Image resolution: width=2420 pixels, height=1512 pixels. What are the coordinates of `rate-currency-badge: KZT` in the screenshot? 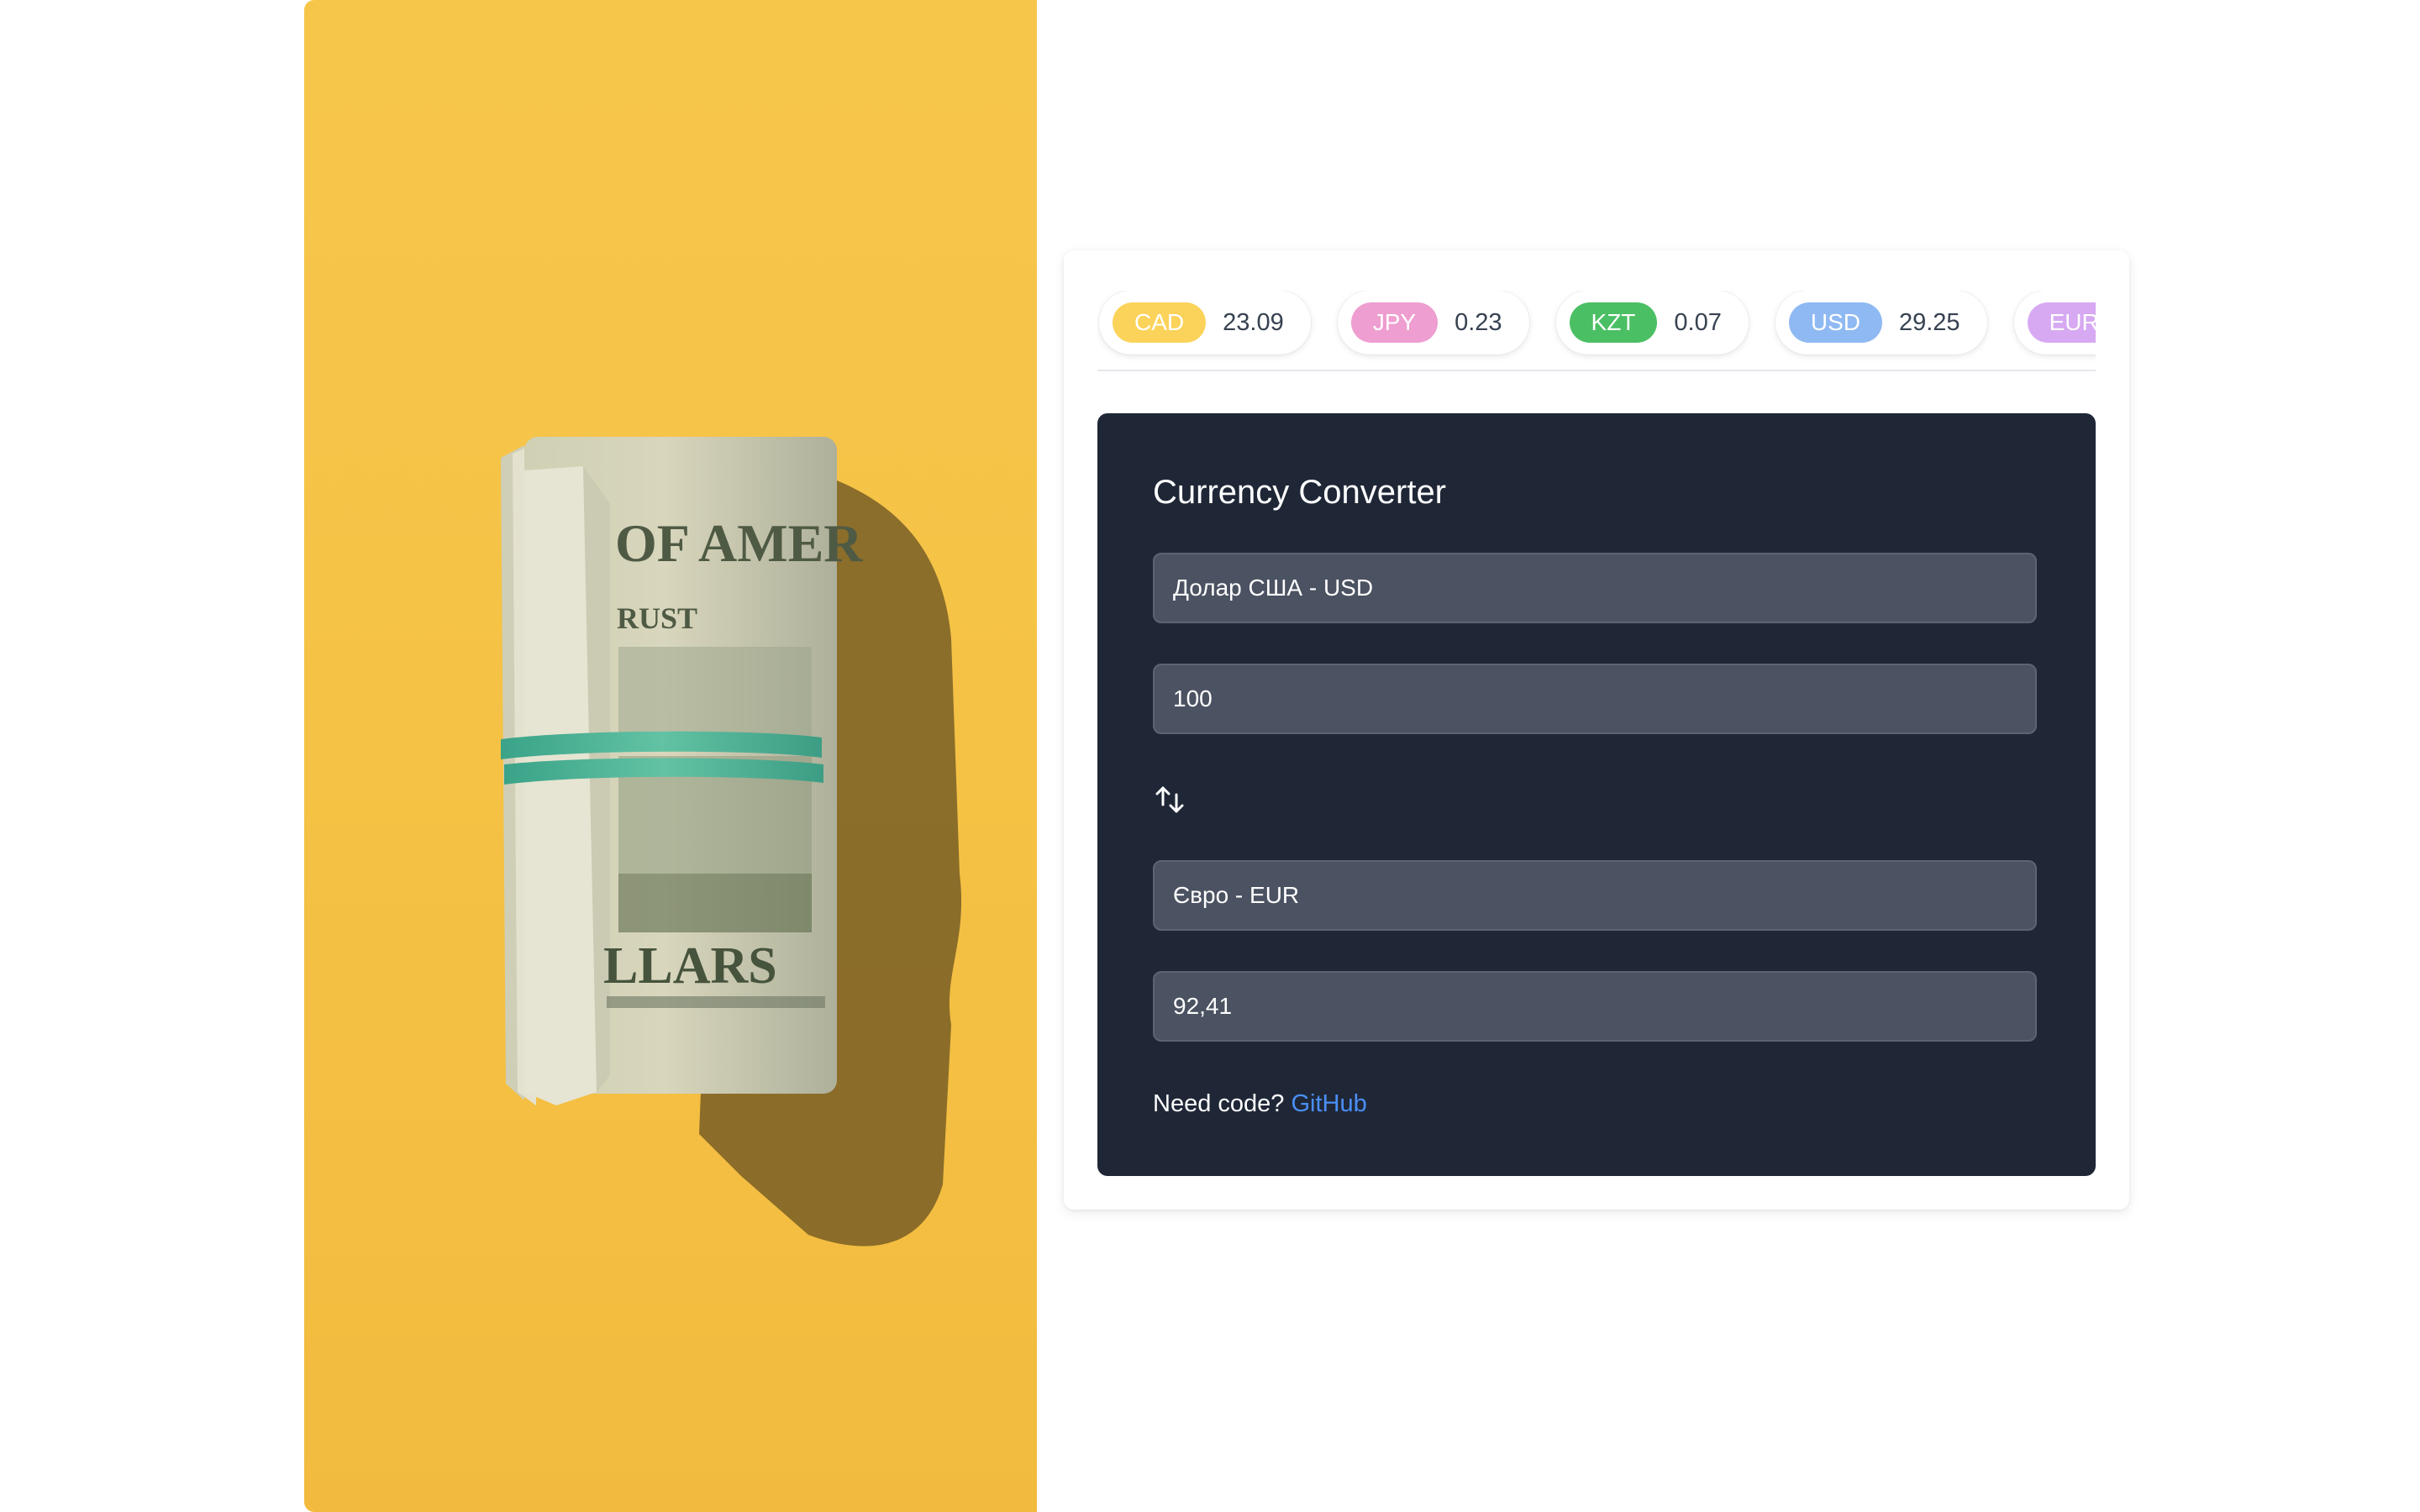 It's located at (1614, 322).